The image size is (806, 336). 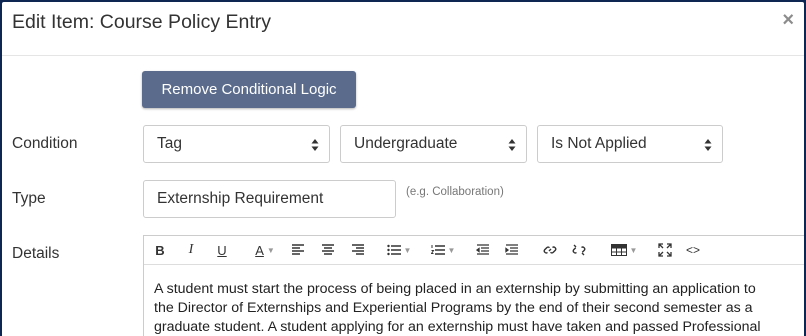 I want to click on type-input-value: Externship Requirement, so click(x=240, y=198).